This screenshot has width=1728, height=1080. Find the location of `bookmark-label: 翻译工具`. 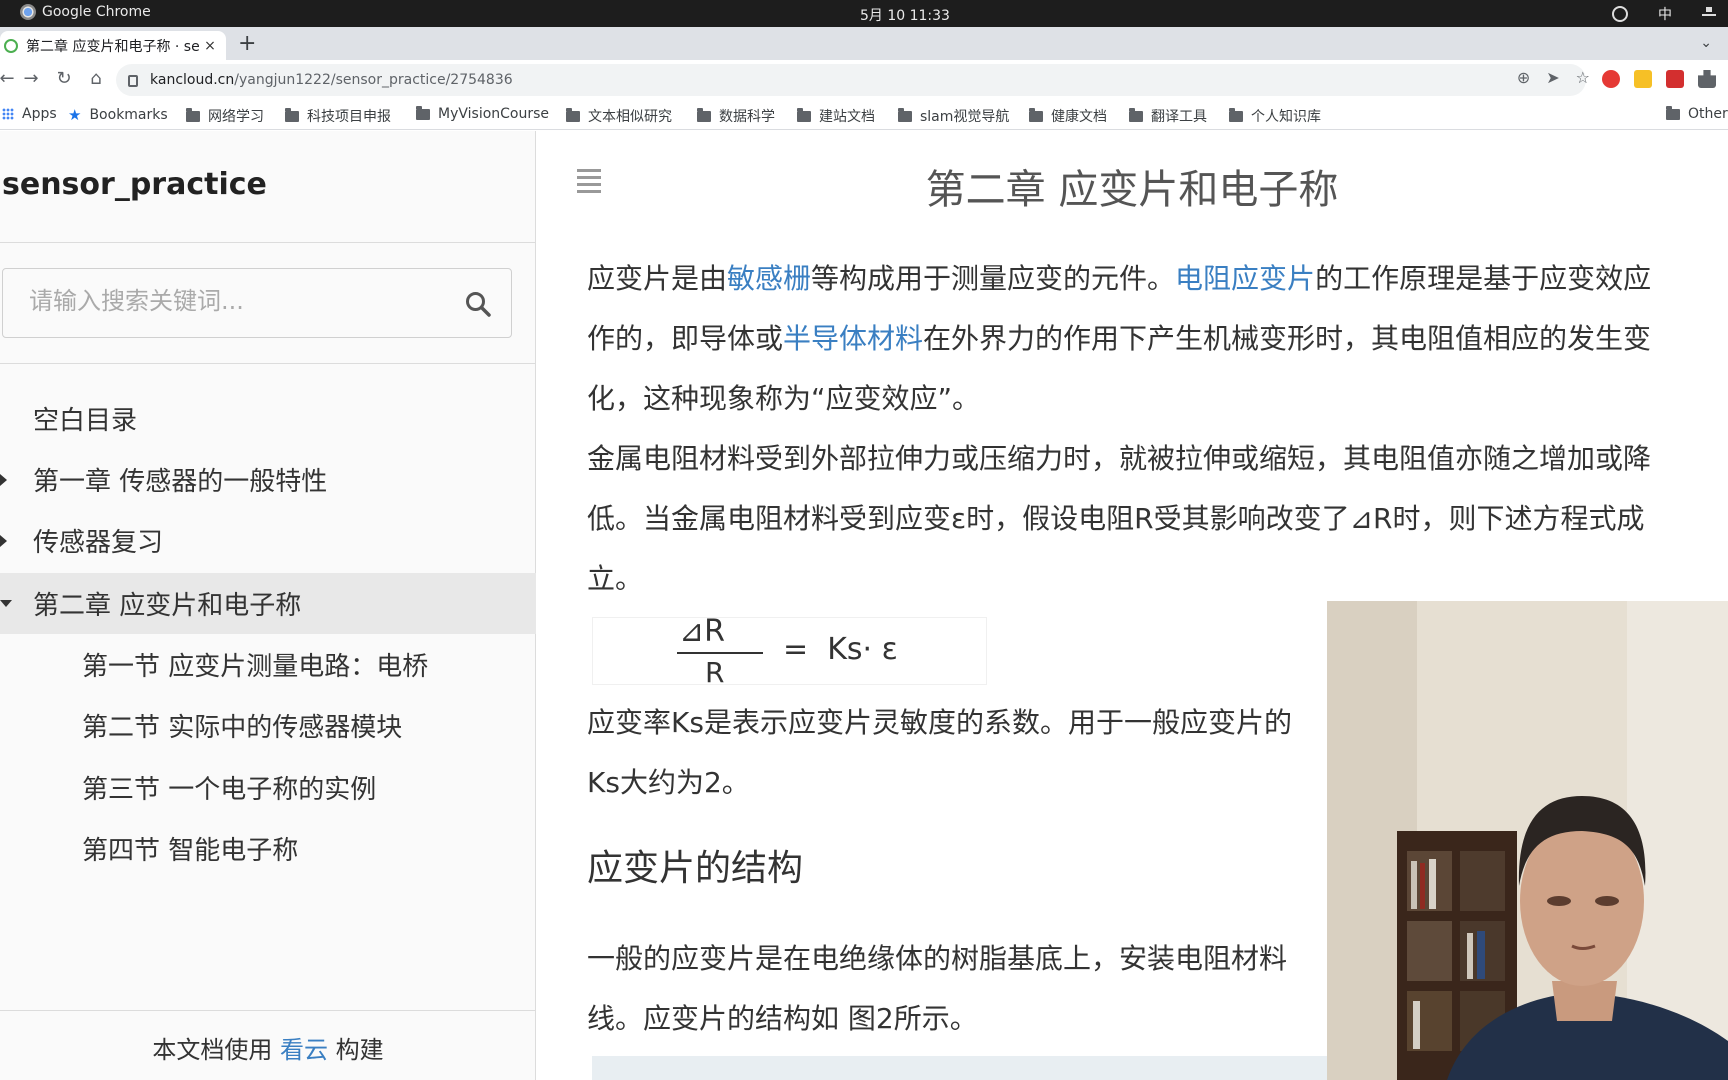

bookmark-label: 翻译工具 is located at coordinates (1179, 117).